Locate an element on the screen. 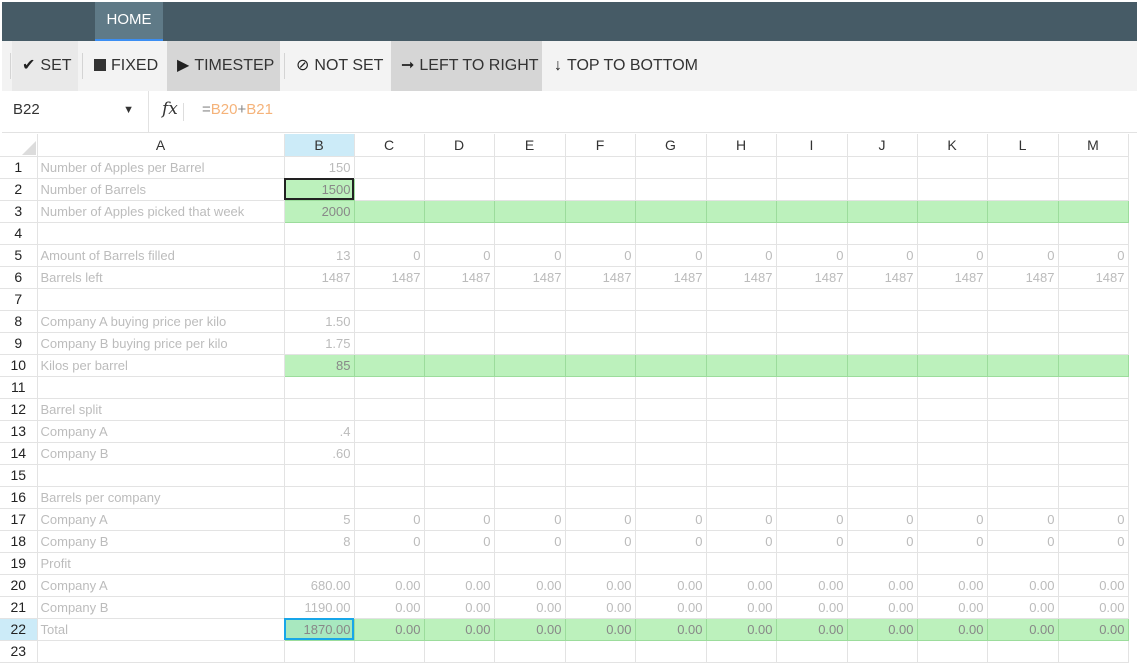 The width and height of the screenshot is (1137, 663). cell-c14 is located at coordinates (389, 453).